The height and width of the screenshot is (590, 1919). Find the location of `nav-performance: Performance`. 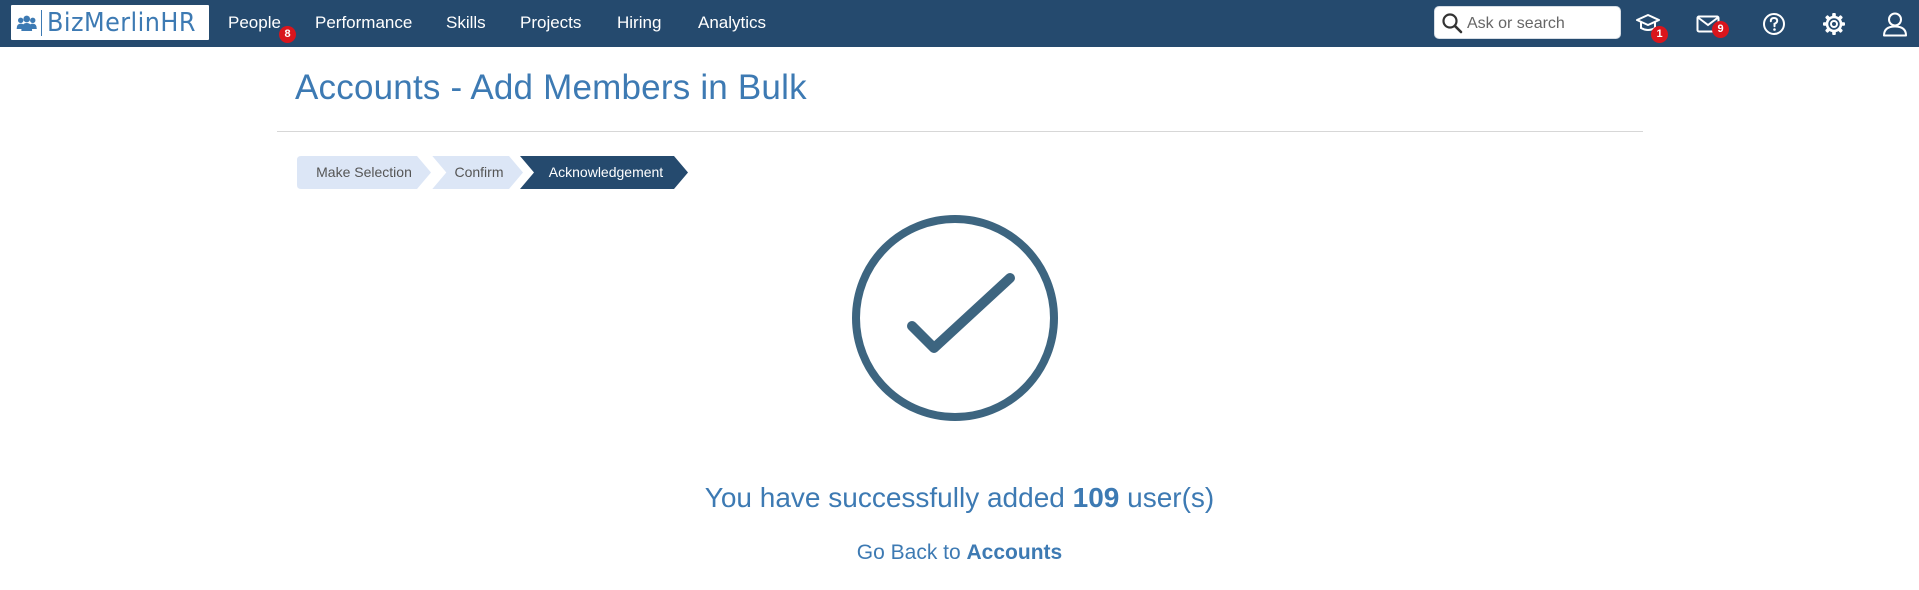

nav-performance: Performance is located at coordinates (363, 23).